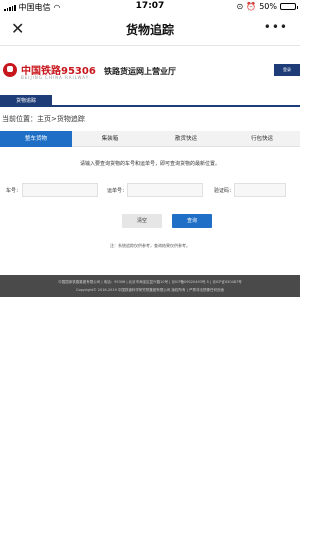 The width and height of the screenshot is (320, 533). Describe the element at coordinates (251, 6) in the screenshot. I see `alarm-icon: ⏰` at that location.